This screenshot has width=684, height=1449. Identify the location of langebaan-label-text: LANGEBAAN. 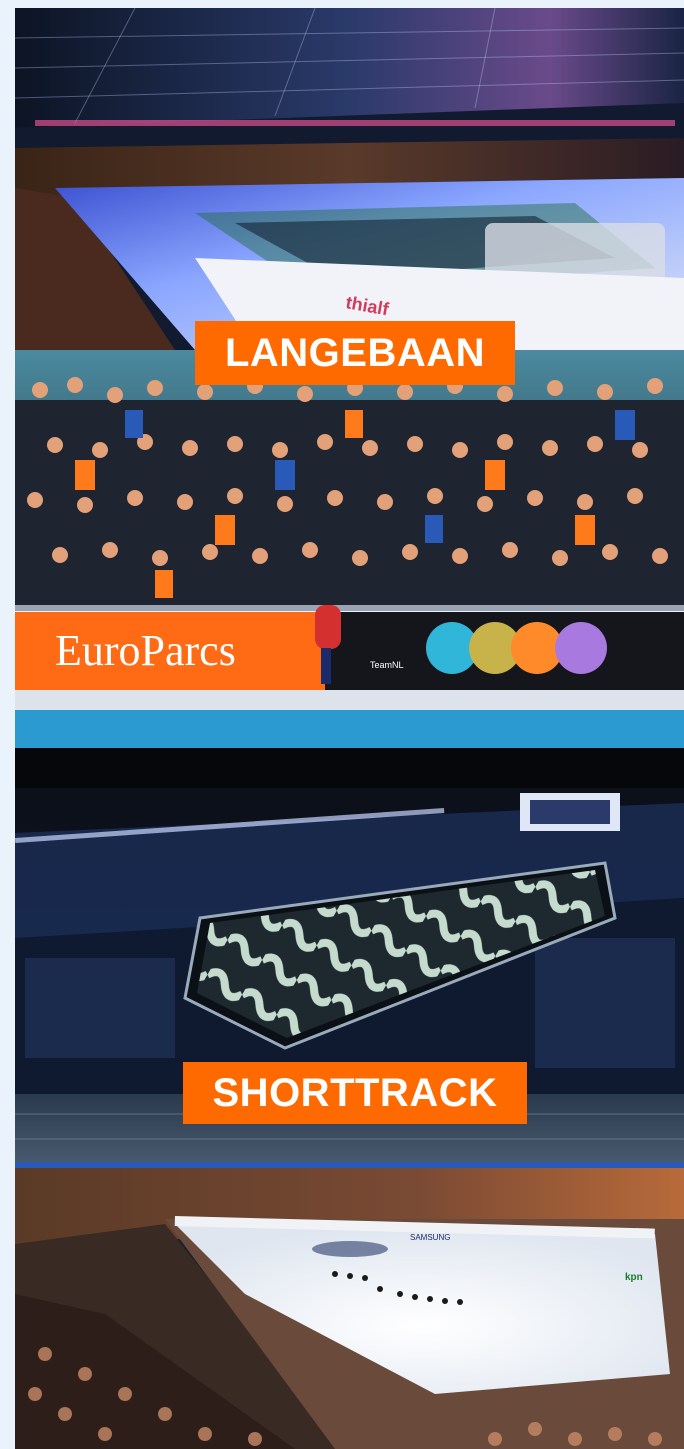
(355, 352).